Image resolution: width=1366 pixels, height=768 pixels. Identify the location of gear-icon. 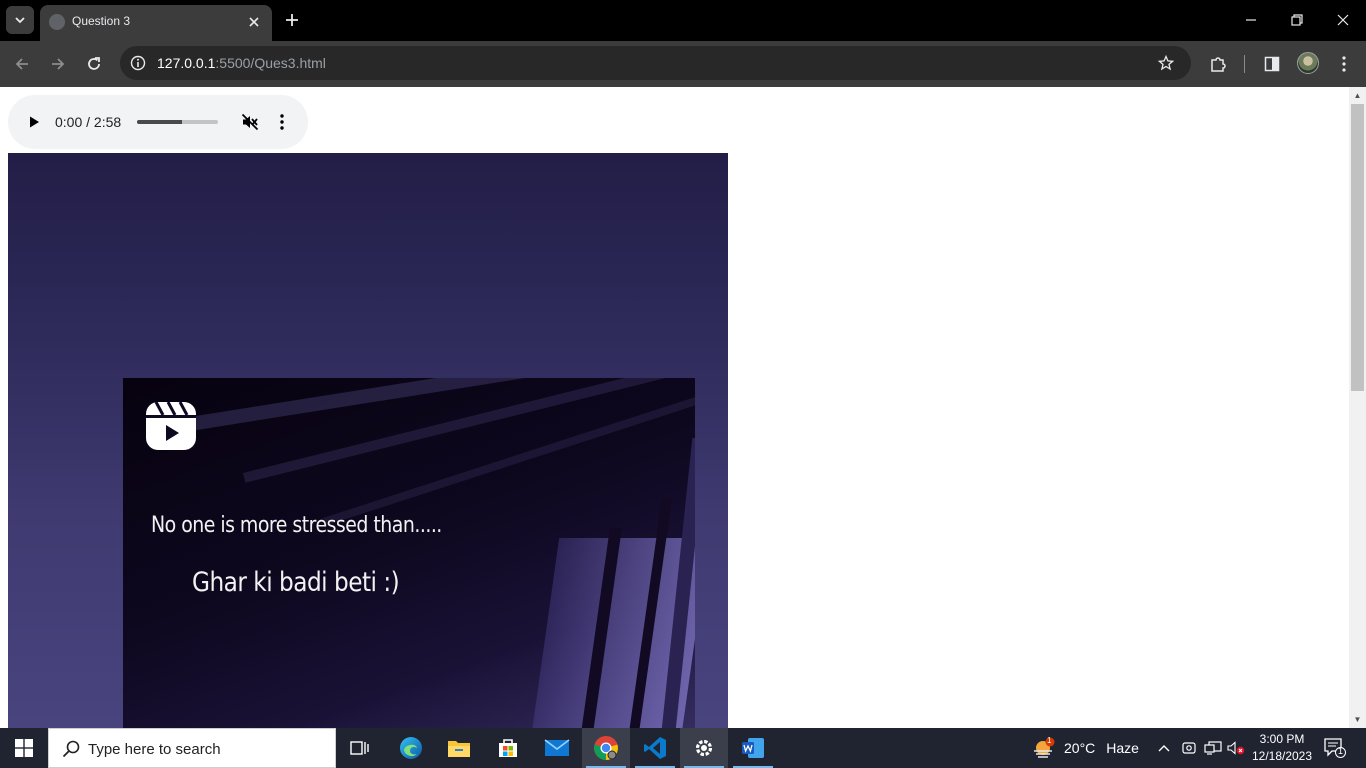
(704, 748).